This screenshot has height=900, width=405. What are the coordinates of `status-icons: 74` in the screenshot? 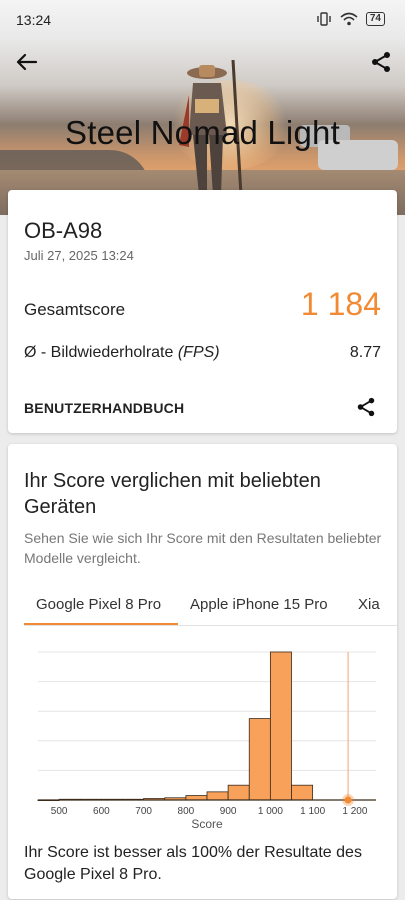 It's located at (350, 19).